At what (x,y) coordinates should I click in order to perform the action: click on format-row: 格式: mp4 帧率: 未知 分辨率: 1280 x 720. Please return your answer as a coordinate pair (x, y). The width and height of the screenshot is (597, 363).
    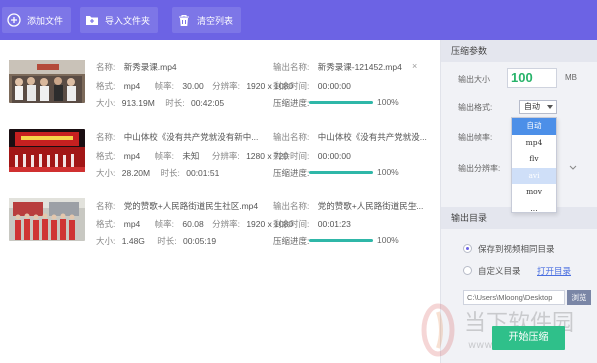
    Looking at the image, I should click on (192, 156).